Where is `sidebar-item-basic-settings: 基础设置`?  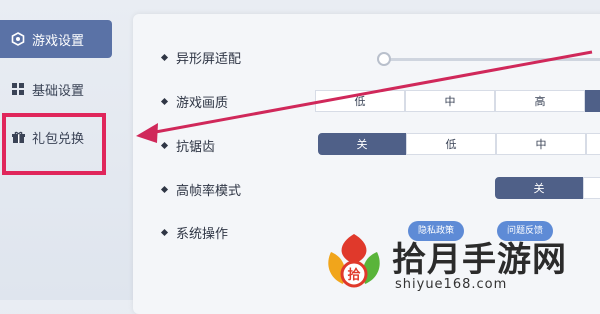
sidebar-item-basic-settings: 基础设置 is located at coordinates (56, 89).